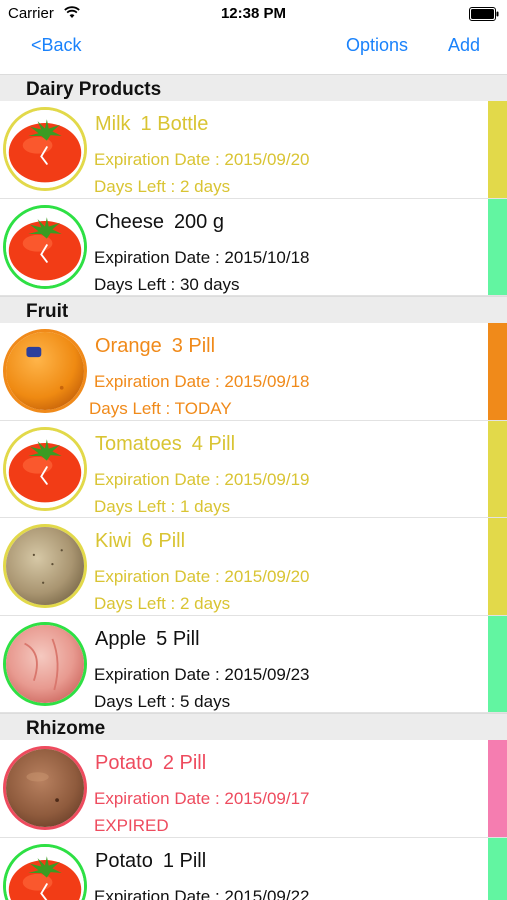  I want to click on options-button: Options, so click(377, 45).